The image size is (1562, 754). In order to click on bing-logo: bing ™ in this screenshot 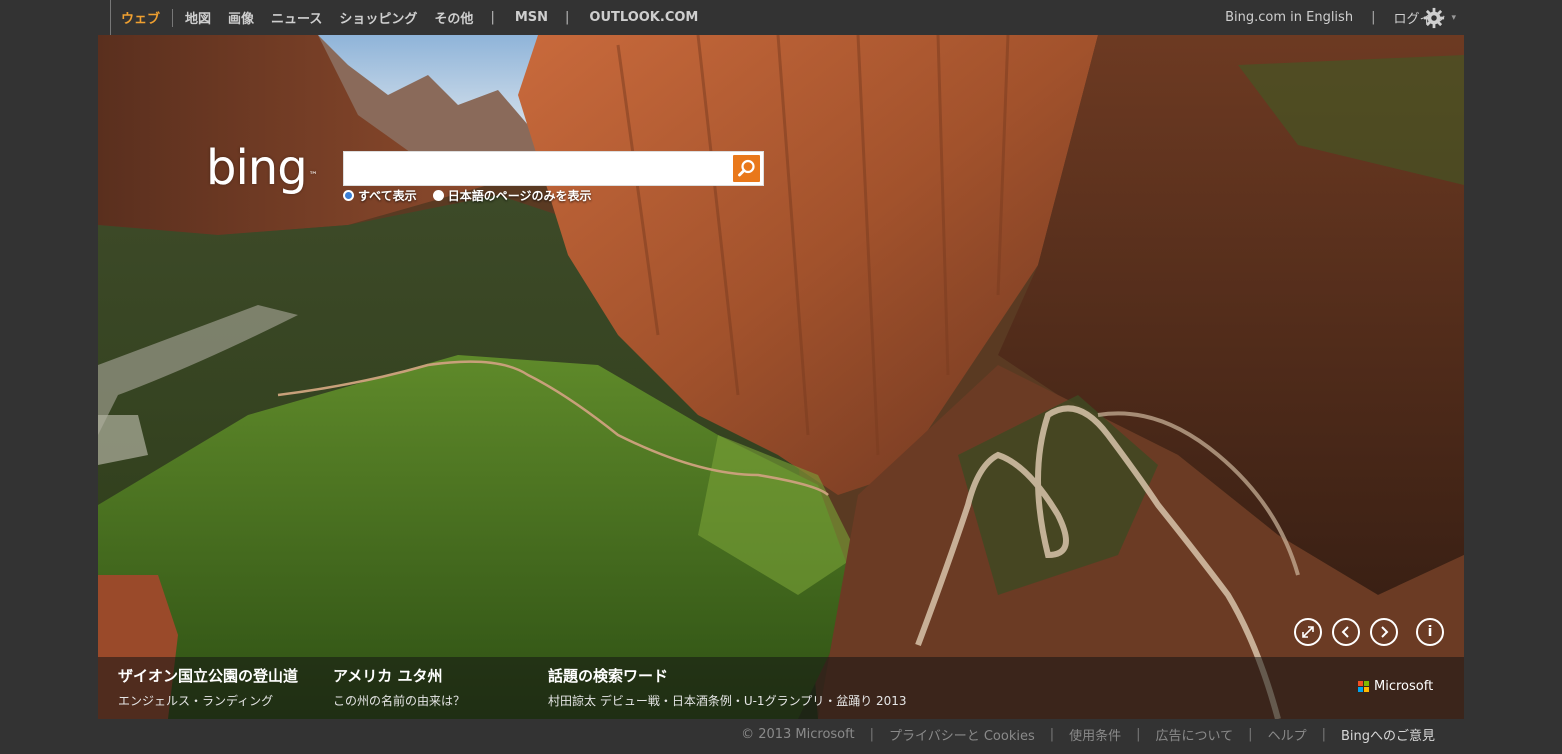, I will do `click(262, 168)`.